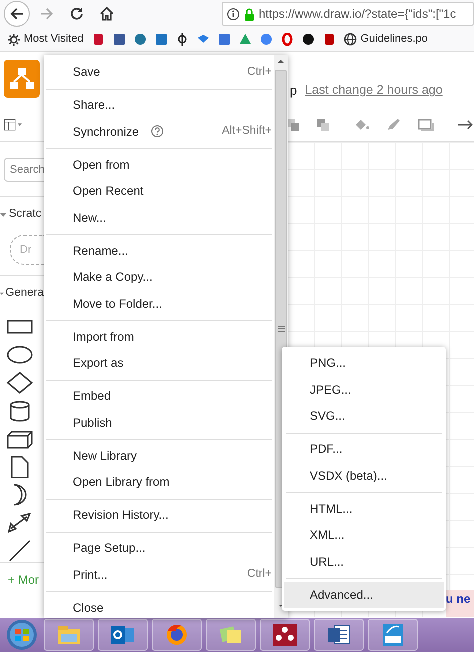  I want to click on network-app-icon, so click(285, 635).